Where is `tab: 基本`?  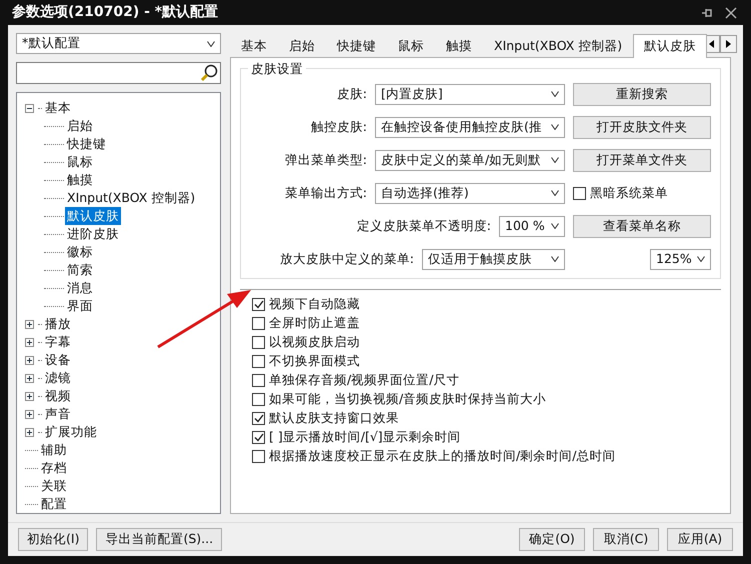 tab: 基本 is located at coordinates (254, 46).